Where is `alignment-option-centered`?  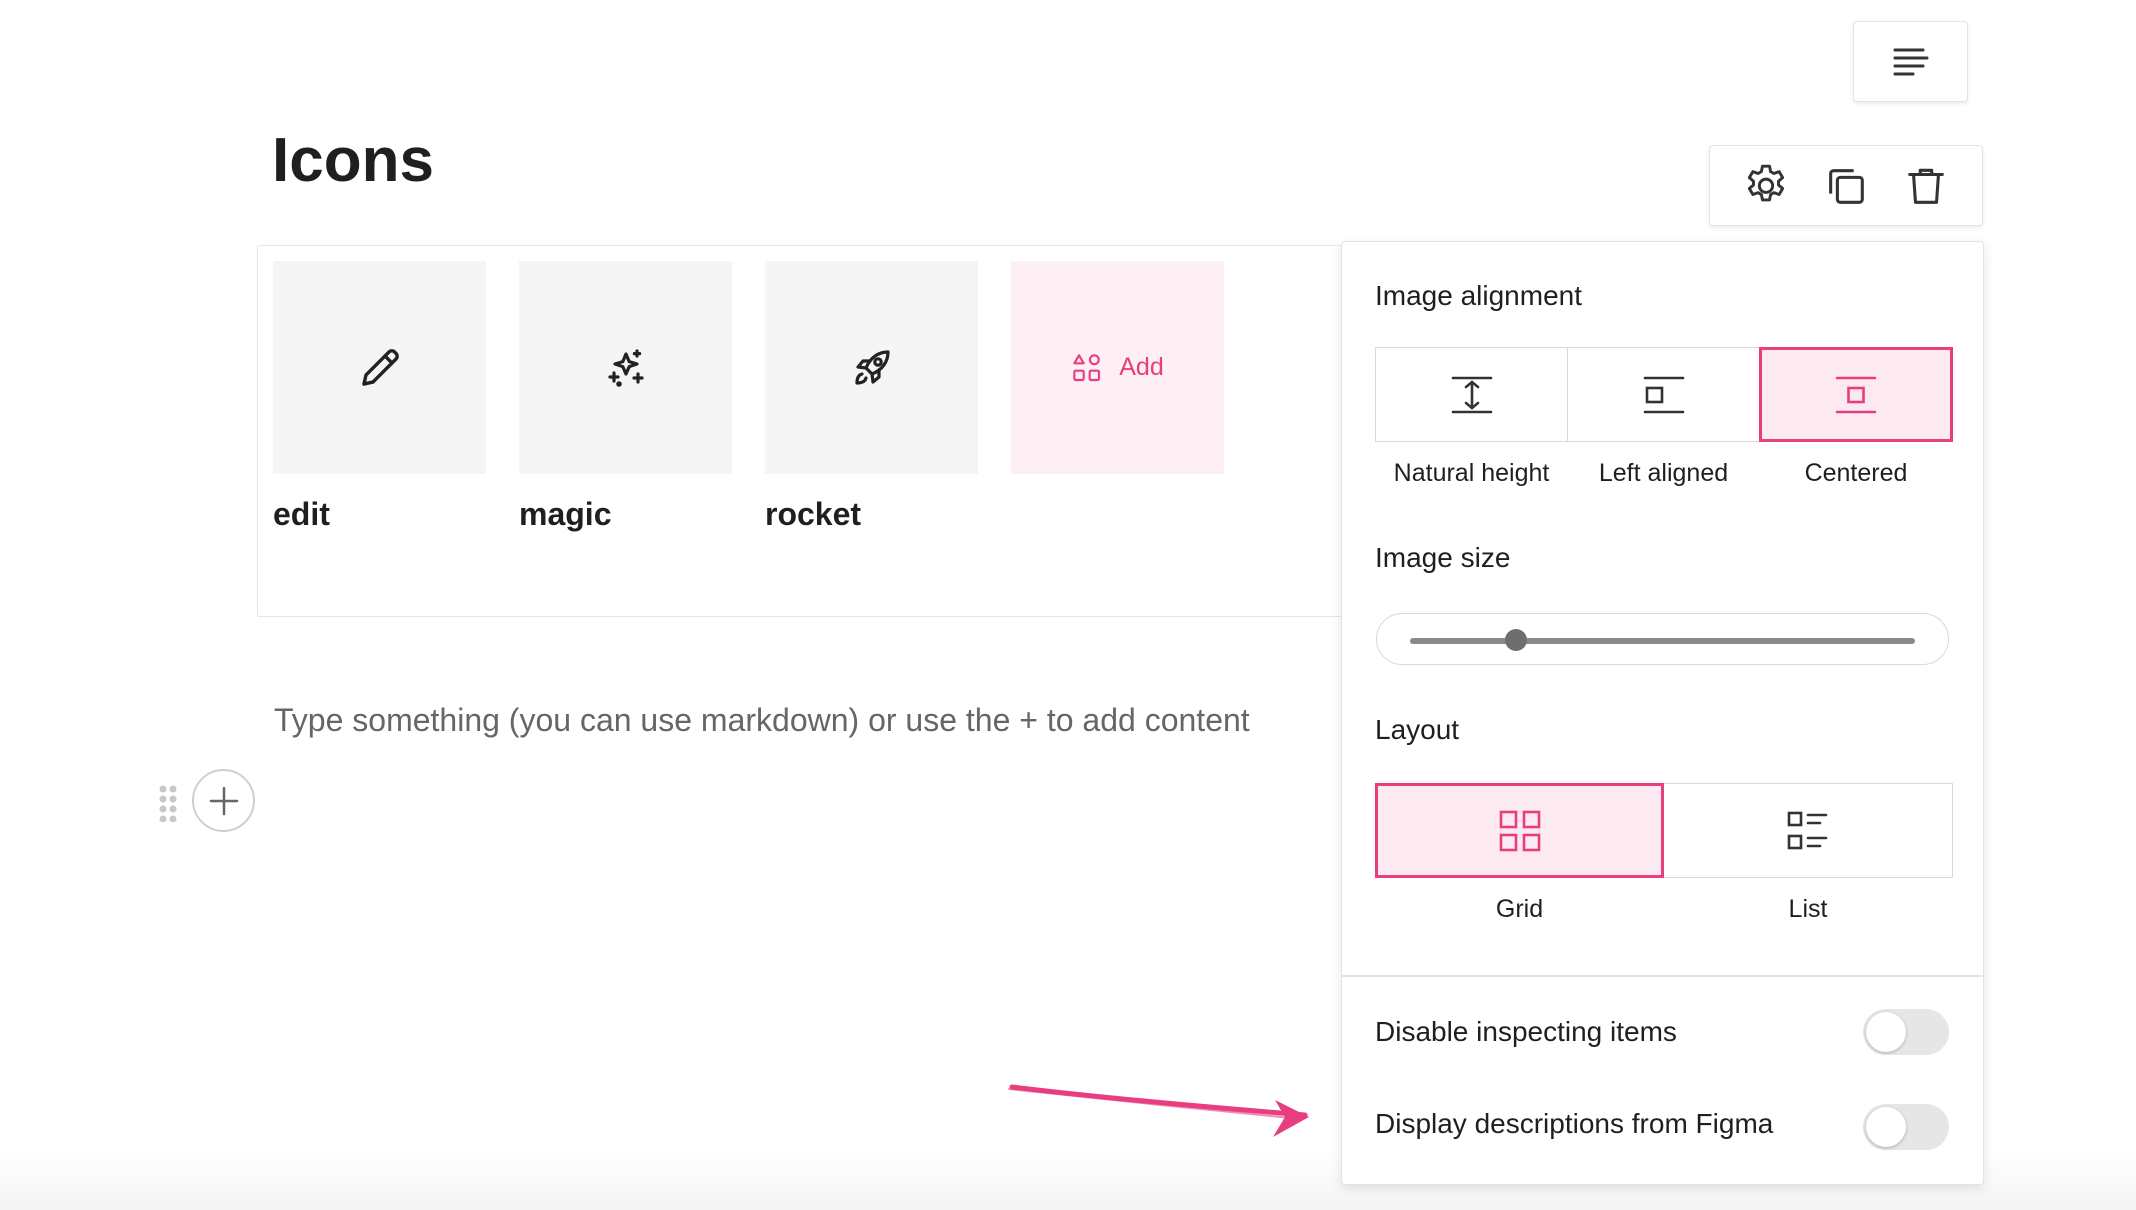 alignment-option-centered is located at coordinates (1856, 394).